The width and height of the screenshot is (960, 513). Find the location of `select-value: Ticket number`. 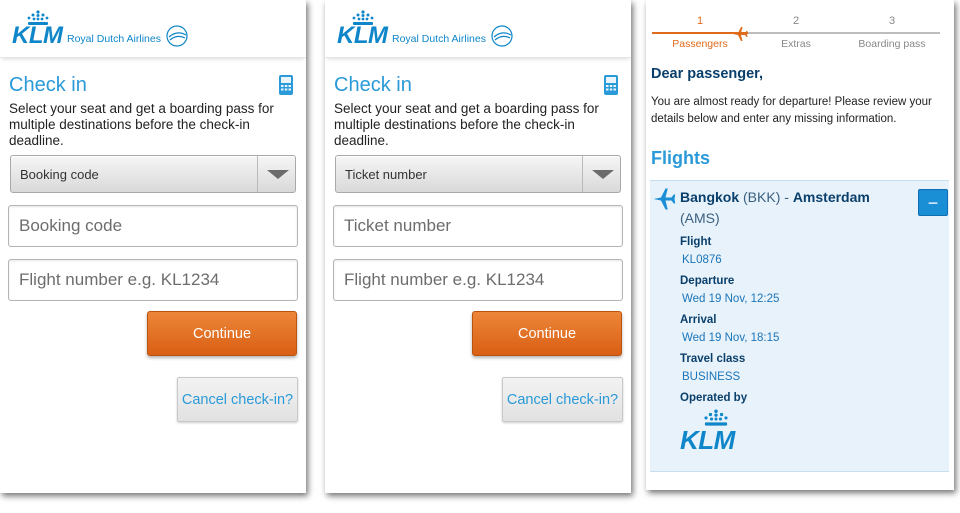

select-value: Ticket number is located at coordinates (386, 174).